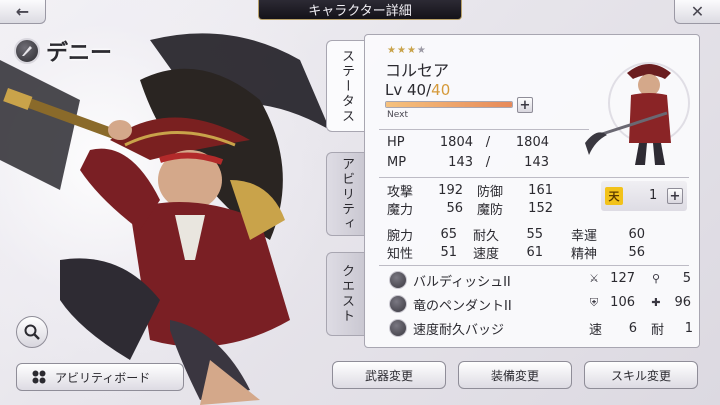 The height and width of the screenshot is (405, 720). I want to click on equip-accessory: 竜のペンダントII, so click(450, 304).